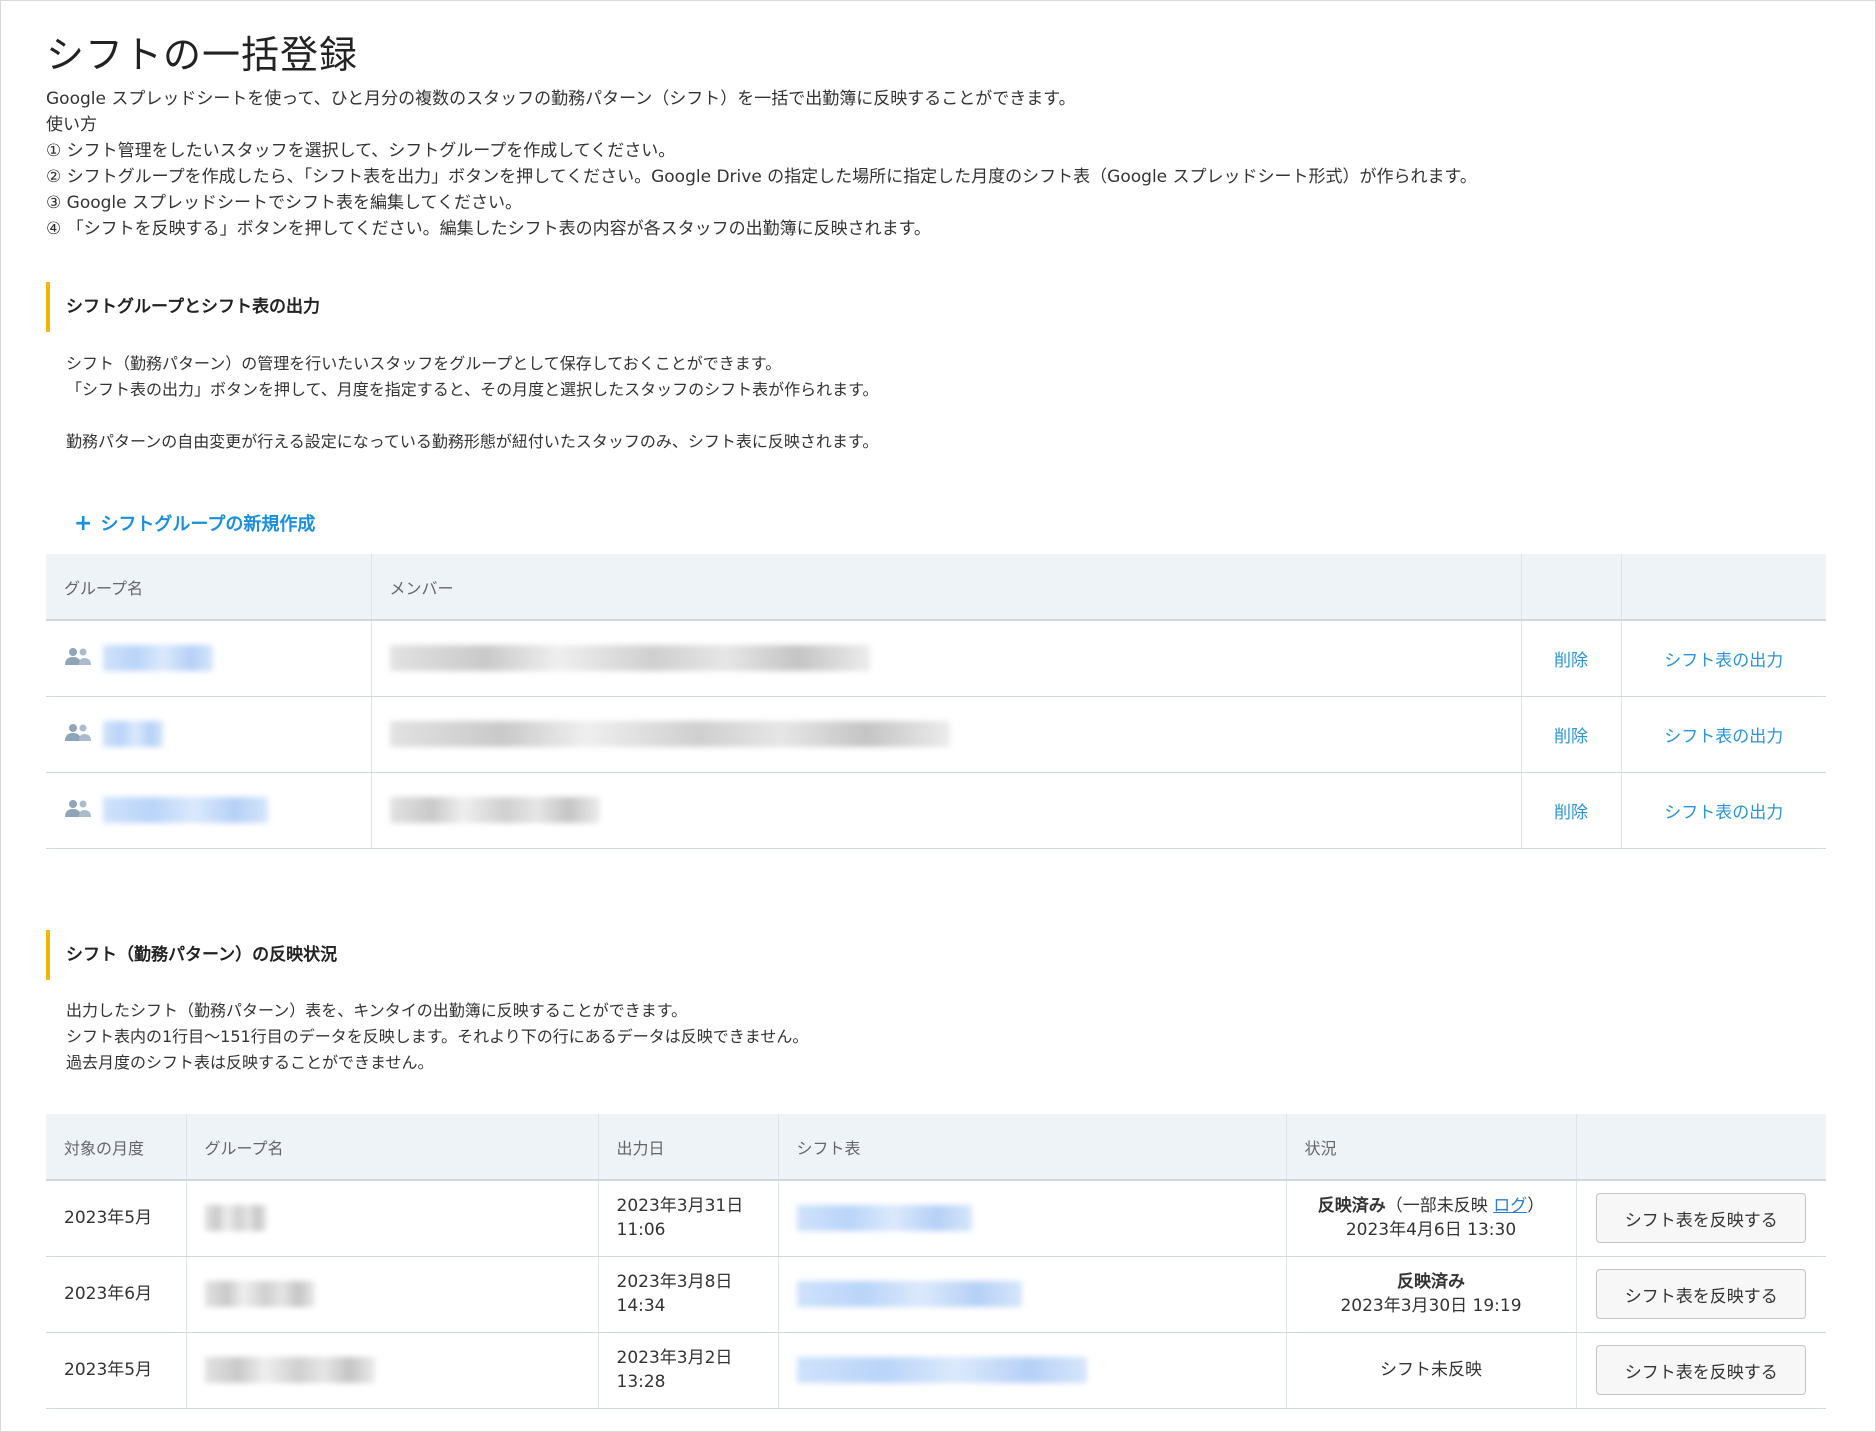  Describe the element at coordinates (472, 416) in the screenshot. I see `desc-spacer` at that location.